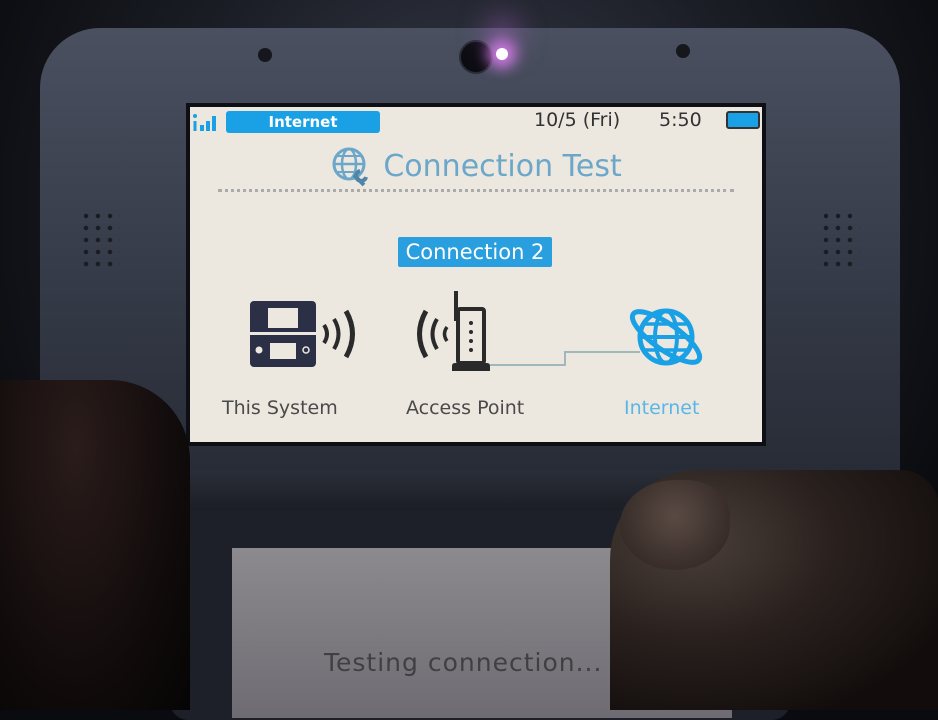 The width and height of the screenshot is (938, 720). What do you see at coordinates (453, 331) in the screenshot?
I see `router-icon` at bounding box center [453, 331].